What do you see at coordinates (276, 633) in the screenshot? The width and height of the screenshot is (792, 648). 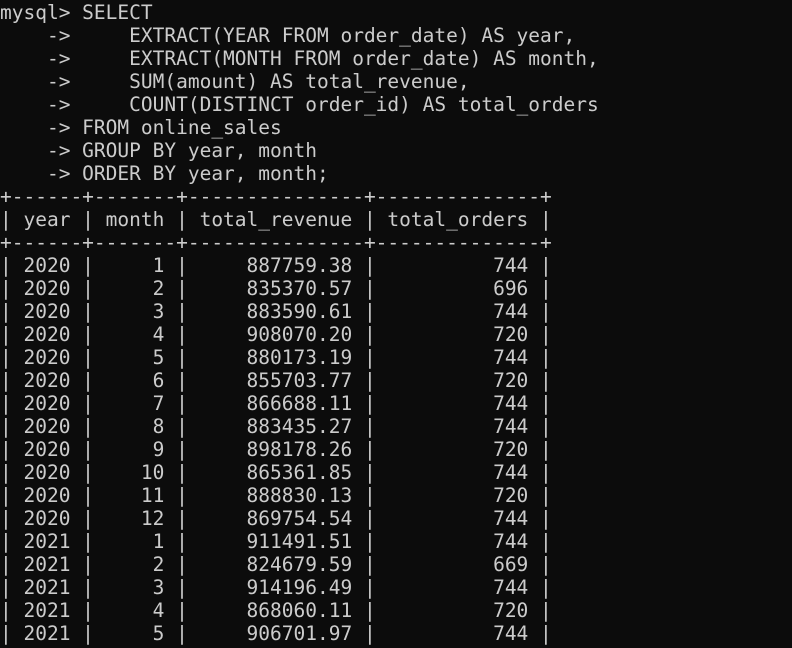 I see `table-row: | 2021 | 5 | 906701.97 | 744 |` at bounding box center [276, 633].